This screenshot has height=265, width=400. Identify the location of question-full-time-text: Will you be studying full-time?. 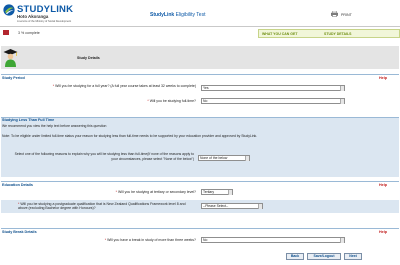
(172, 101).